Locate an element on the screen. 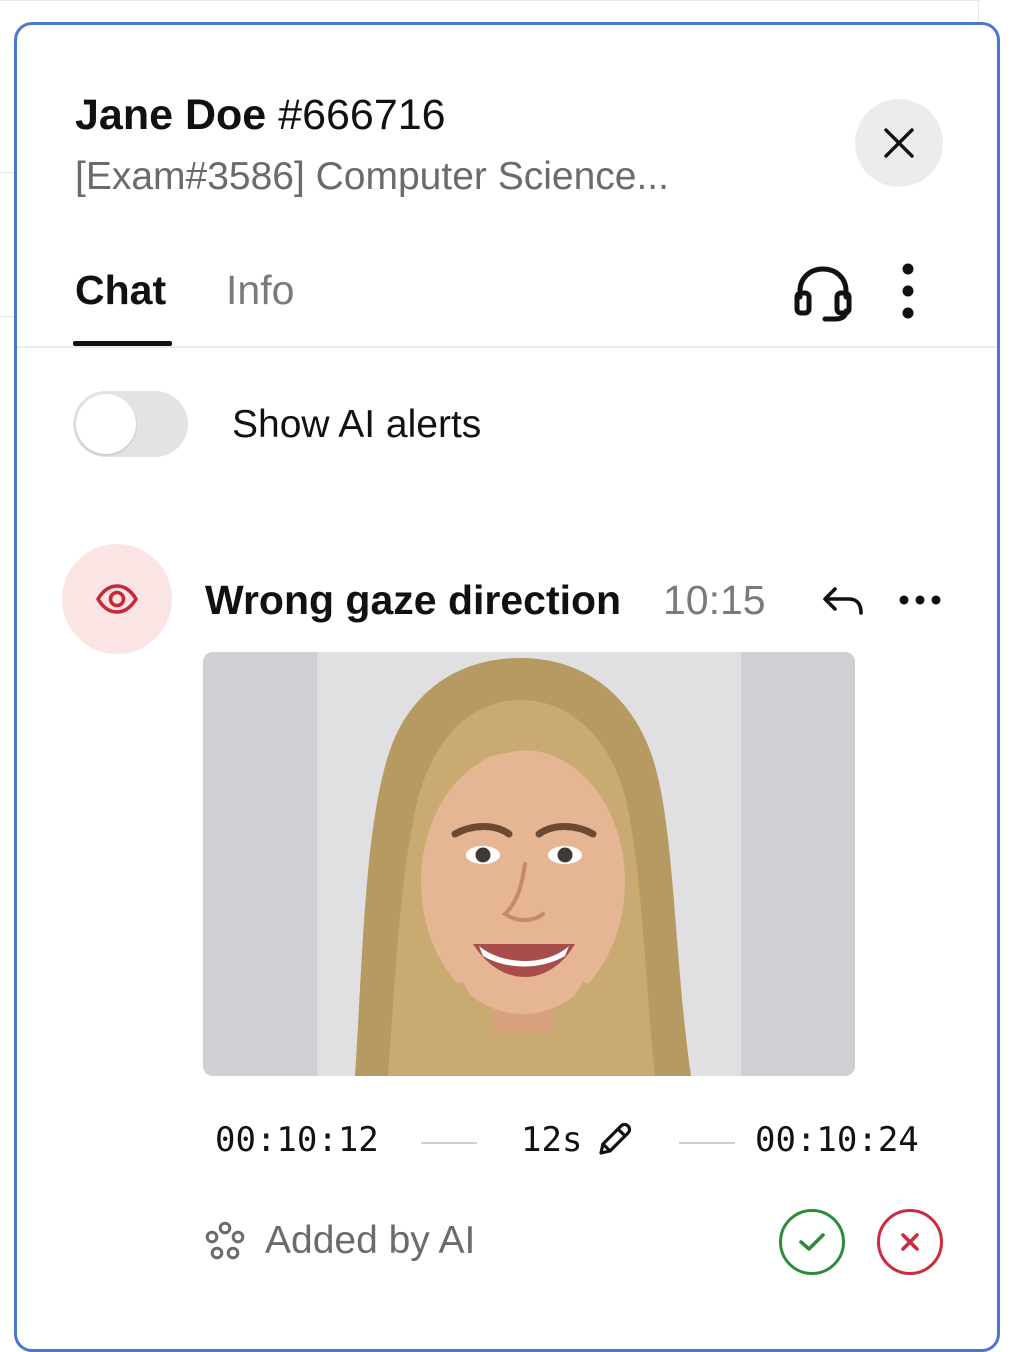 The height and width of the screenshot is (1352, 1016). added-by-ai-label: Added by AI is located at coordinates (370, 1240).